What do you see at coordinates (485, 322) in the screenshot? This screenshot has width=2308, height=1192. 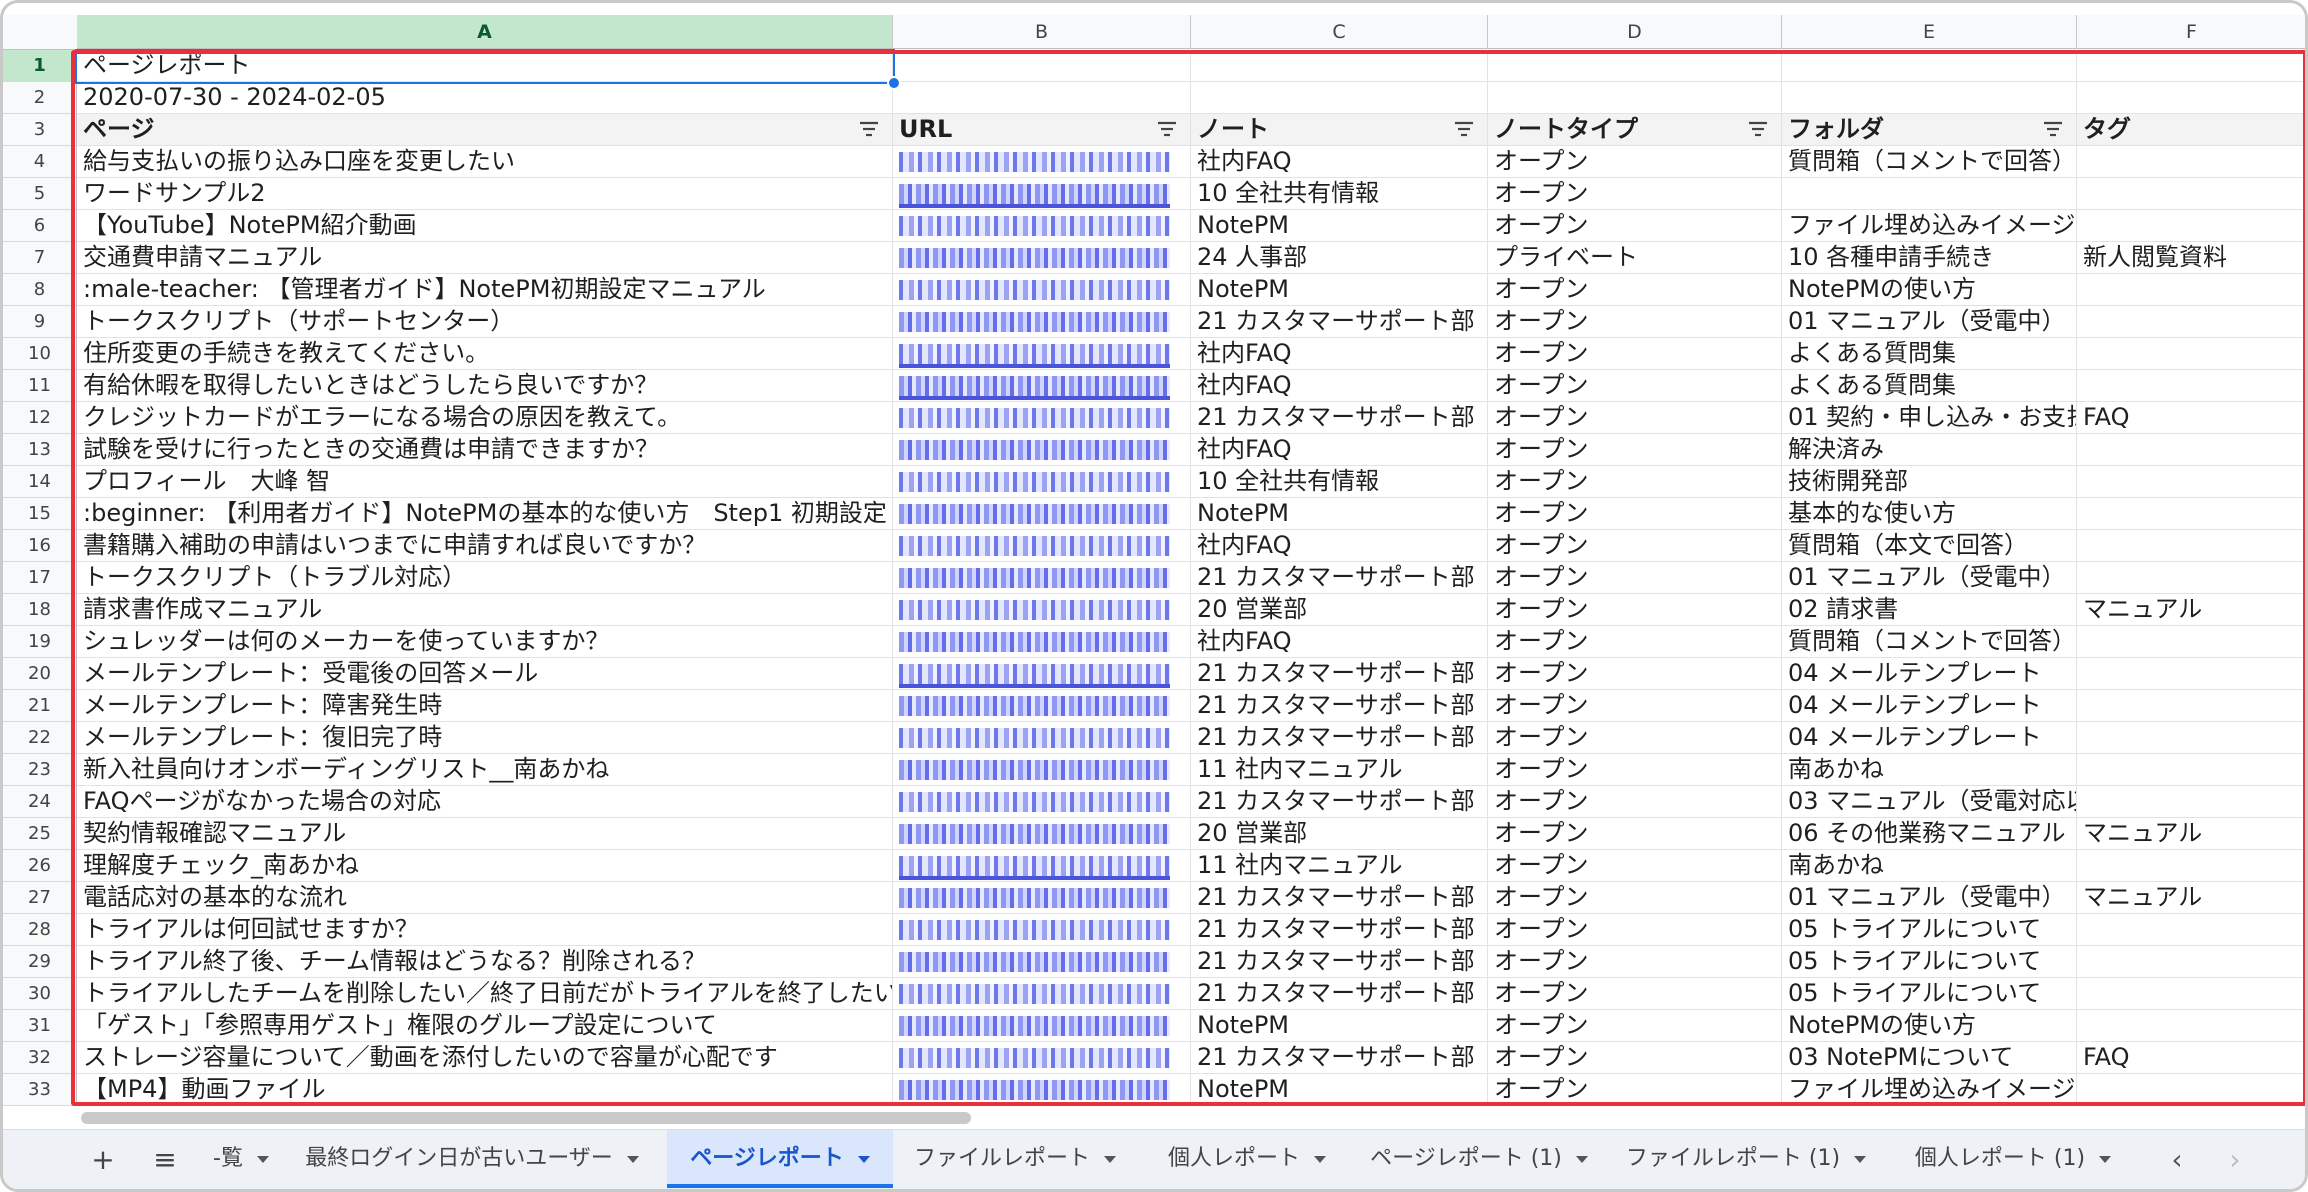 I see `cell: トークスクリプト（サポートセンター）` at bounding box center [485, 322].